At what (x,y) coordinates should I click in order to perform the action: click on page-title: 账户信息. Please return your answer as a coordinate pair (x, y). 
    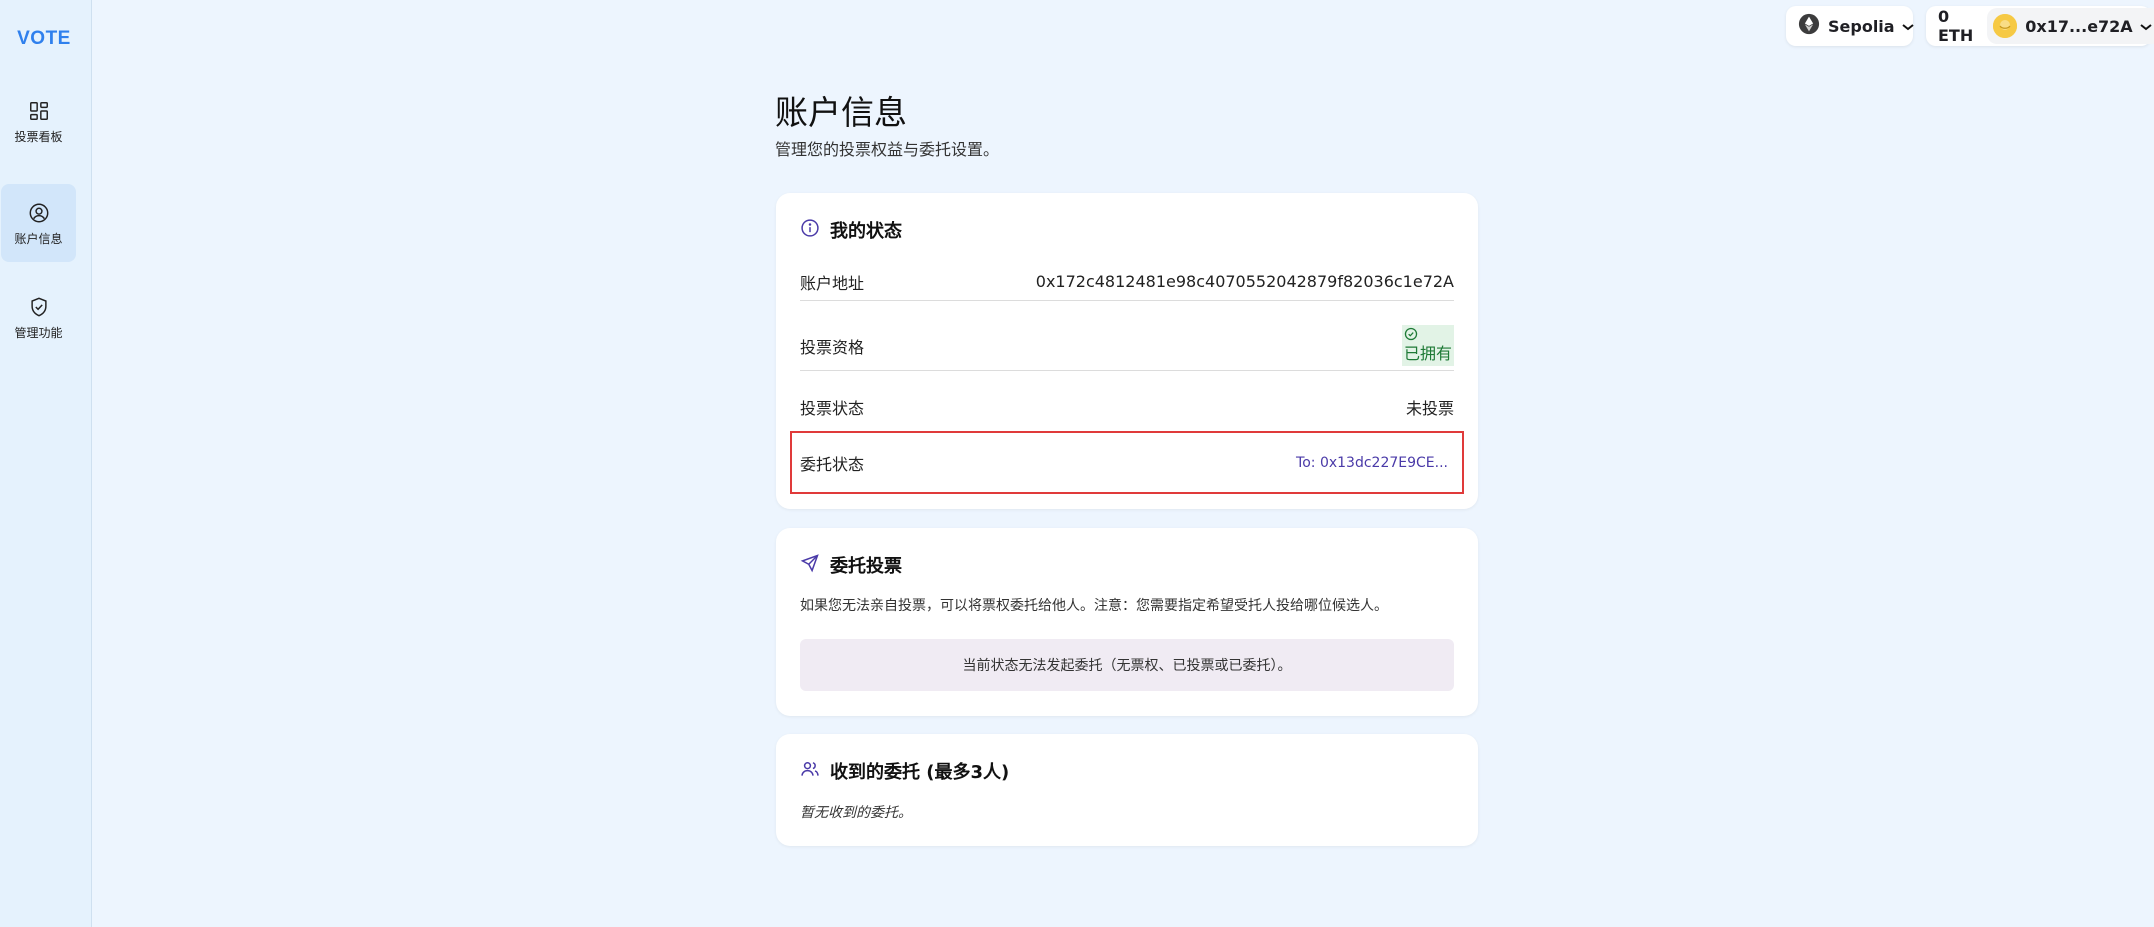
    Looking at the image, I should click on (841, 112).